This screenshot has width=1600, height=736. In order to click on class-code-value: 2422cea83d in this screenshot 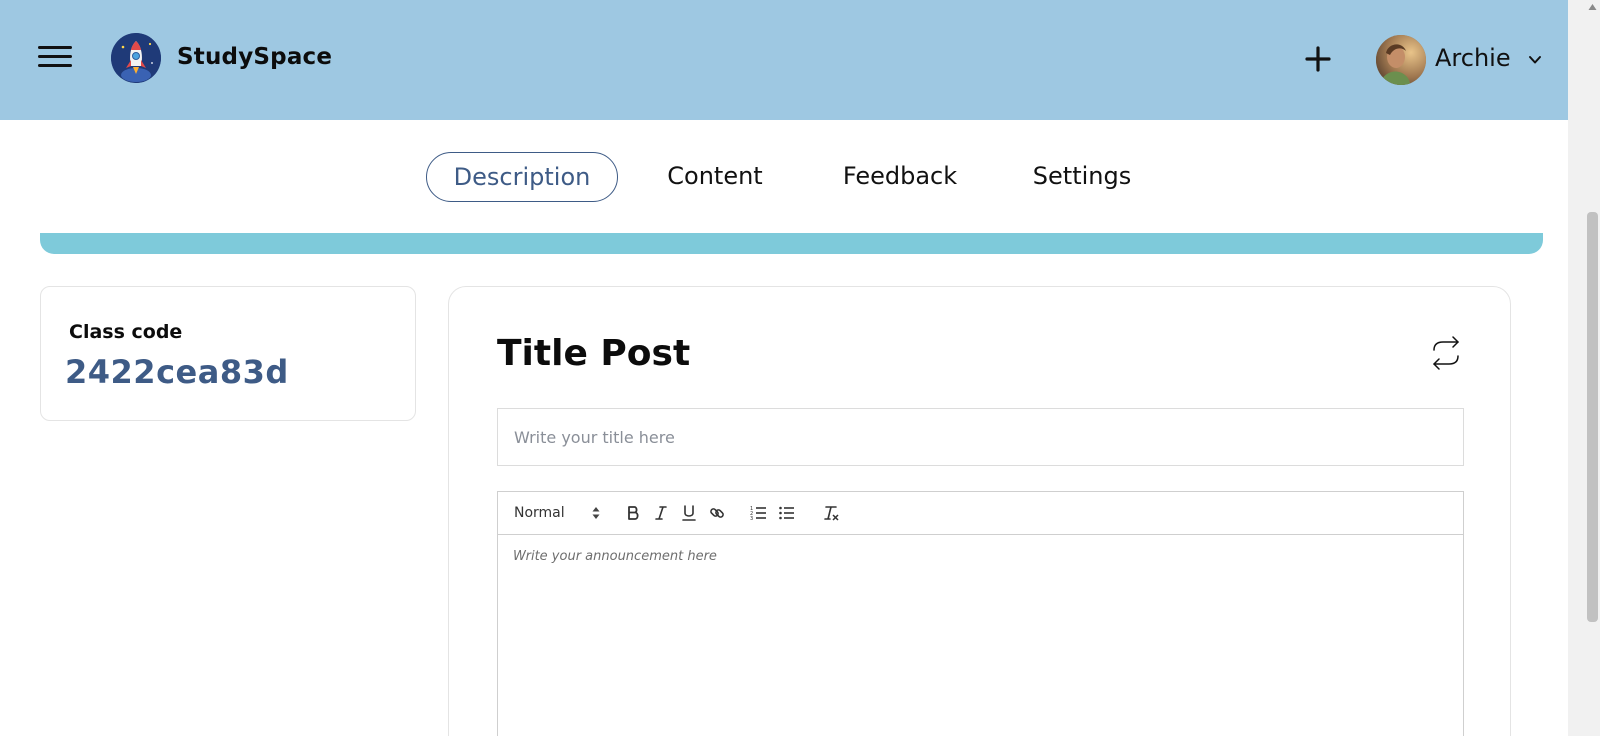, I will do `click(177, 372)`.